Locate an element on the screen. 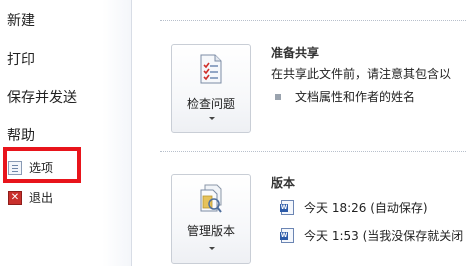 This screenshot has width=466, height=266. nav-divider is located at coordinates (131, 133).